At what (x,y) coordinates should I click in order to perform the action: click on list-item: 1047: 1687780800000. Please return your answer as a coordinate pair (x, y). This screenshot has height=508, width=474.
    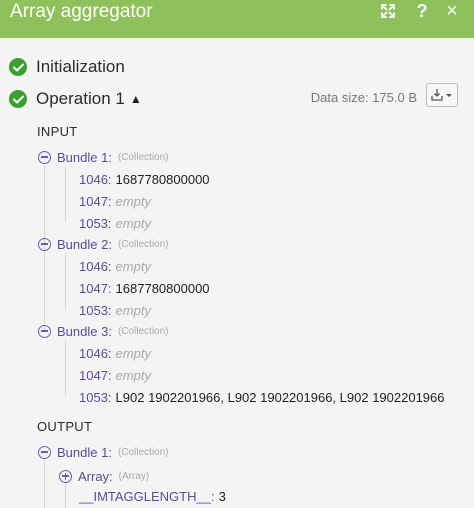
    Looking at the image, I should click on (144, 288).